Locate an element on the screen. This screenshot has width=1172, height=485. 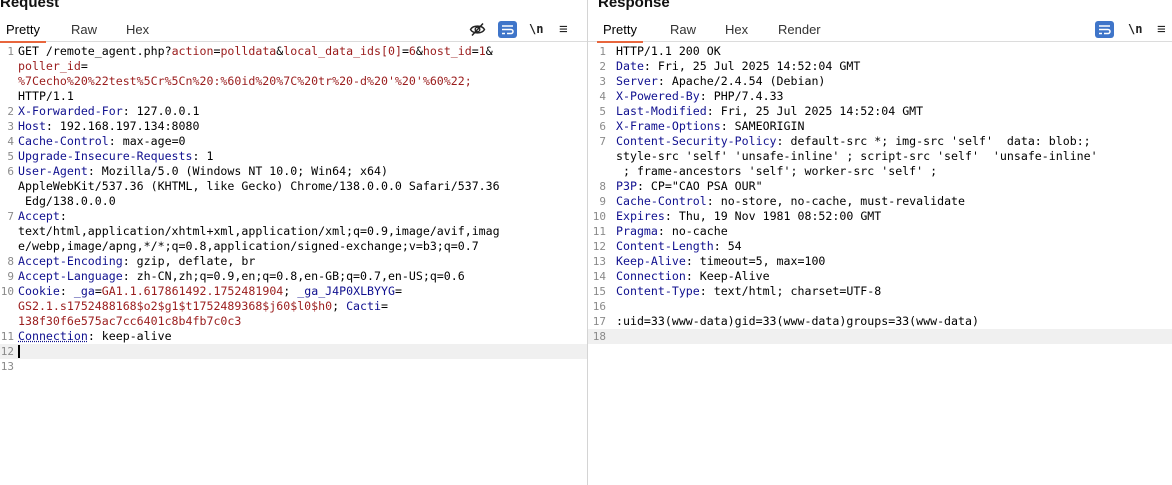
code-line: 13 is located at coordinates (293, 366).